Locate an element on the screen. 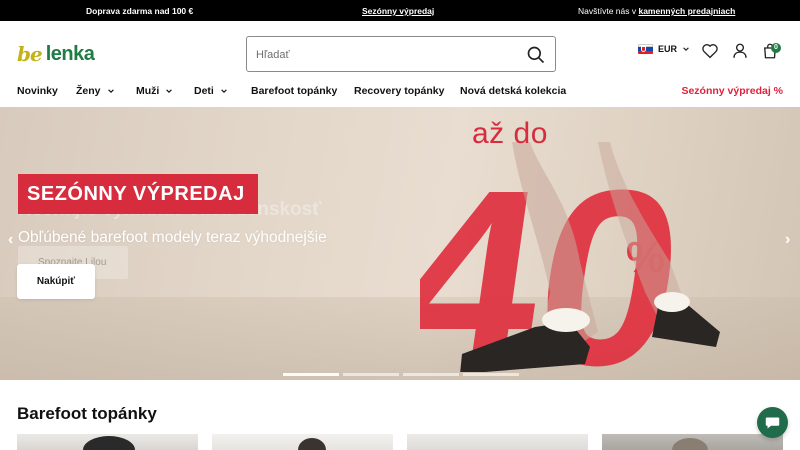 The width and height of the screenshot is (800, 450). chat-icon is located at coordinates (772, 423).